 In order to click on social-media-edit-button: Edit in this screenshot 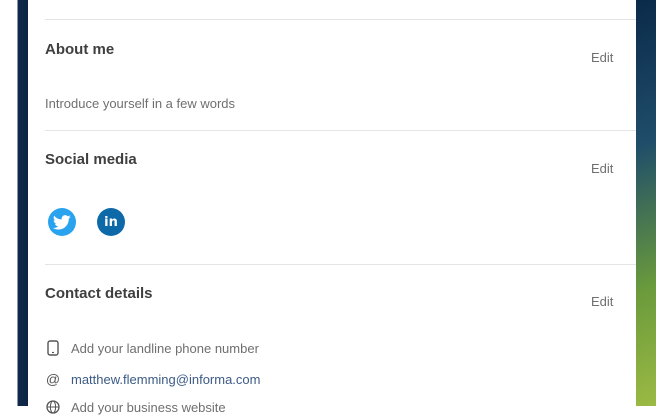, I will do `click(602, 168)`.